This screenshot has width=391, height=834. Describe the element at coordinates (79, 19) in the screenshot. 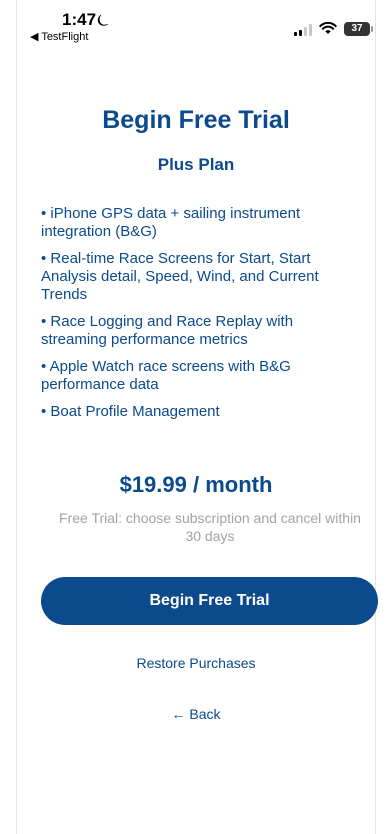

I see `status-time-text: 1:47` at that location.